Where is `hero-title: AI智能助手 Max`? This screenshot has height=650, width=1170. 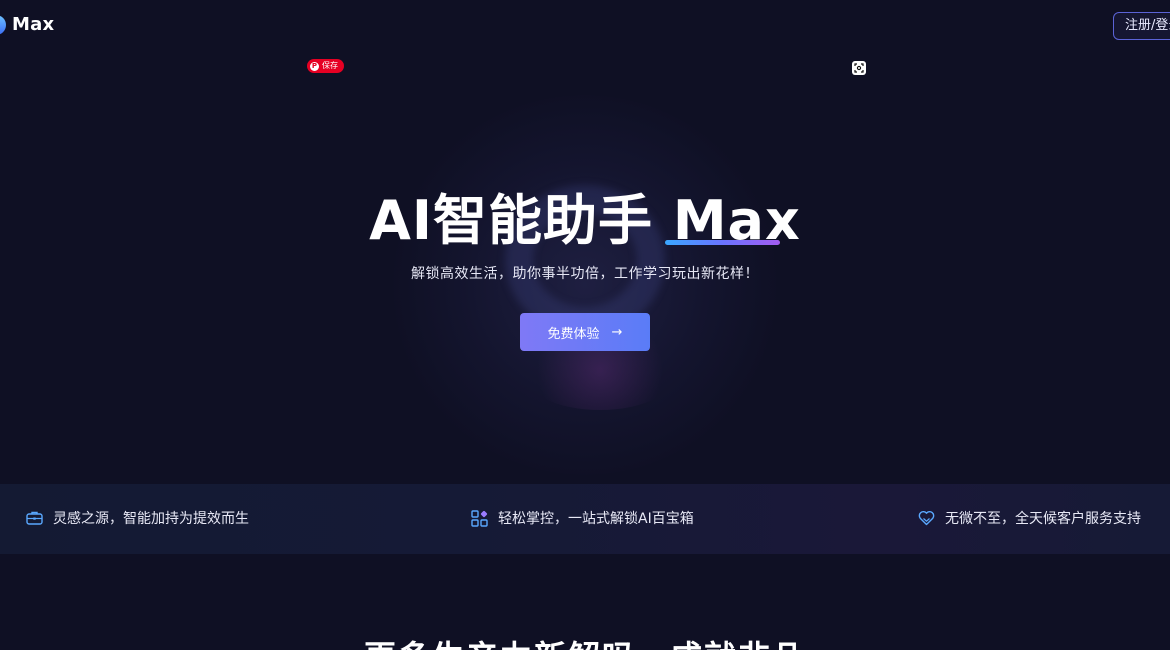
hero-title: AI智能助手 Max is located at coordinates (585, 220).